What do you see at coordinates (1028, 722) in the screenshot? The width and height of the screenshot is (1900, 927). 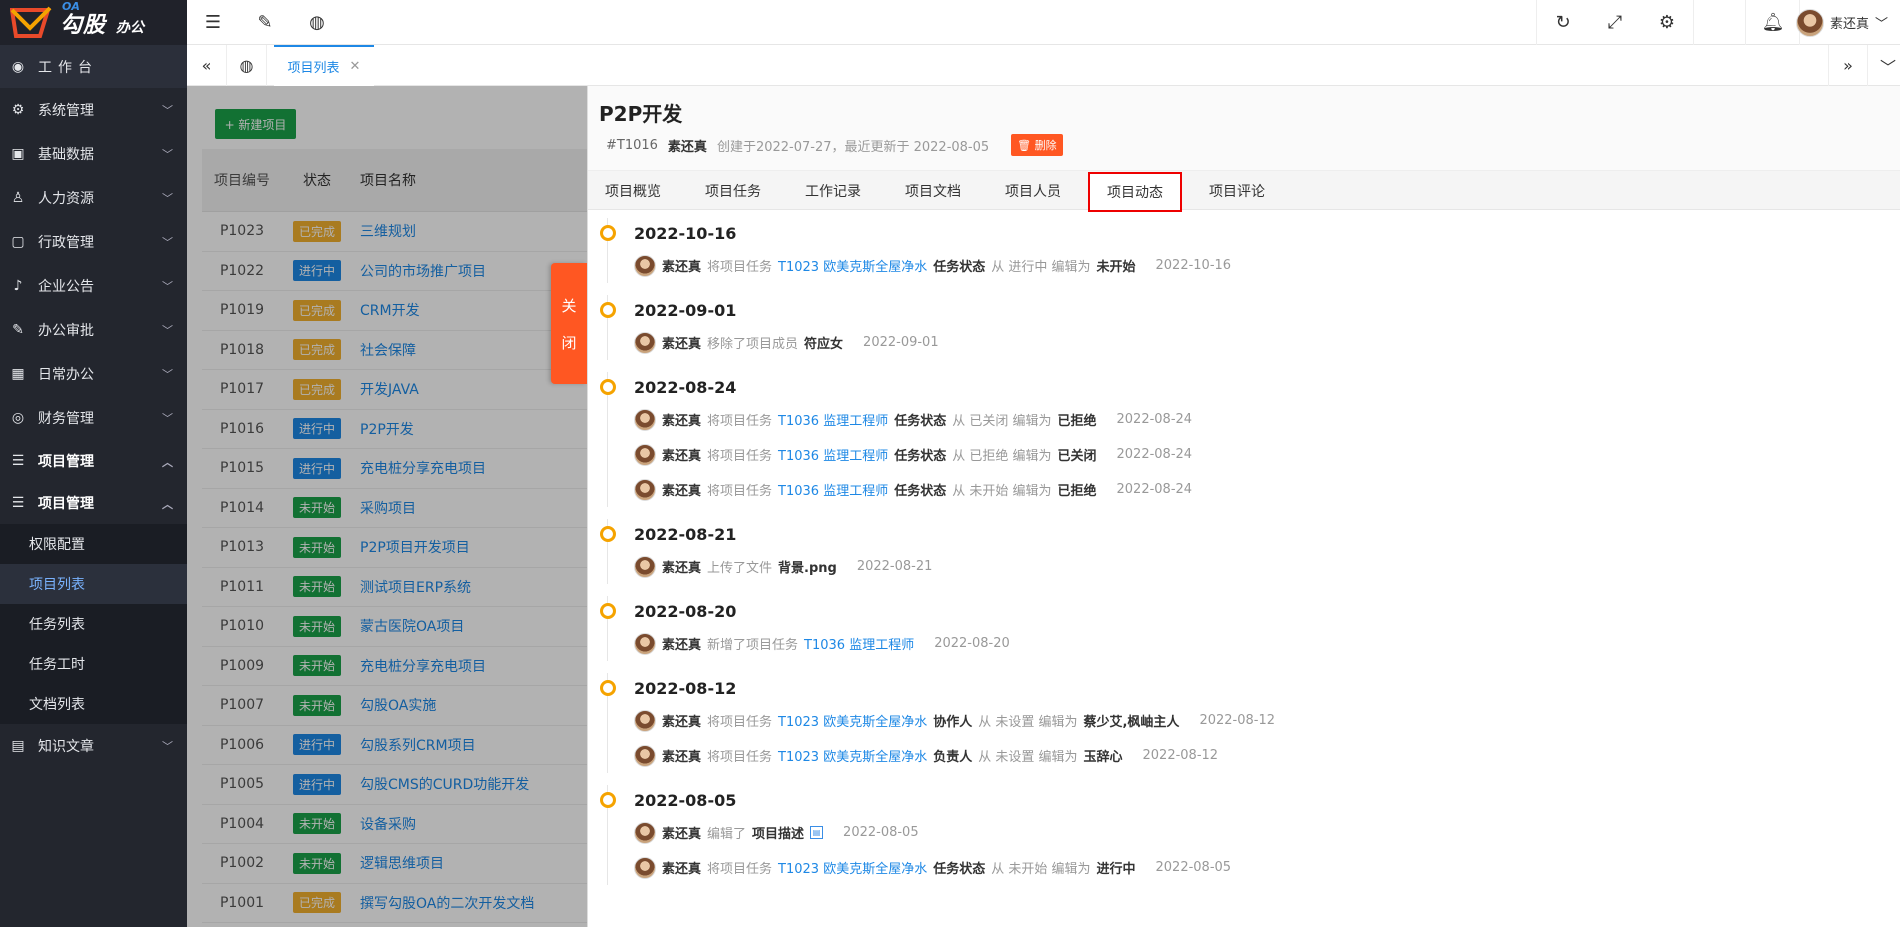 I see `action-text: 从 未设置 编辑为` at bounding box center [1028, 722].